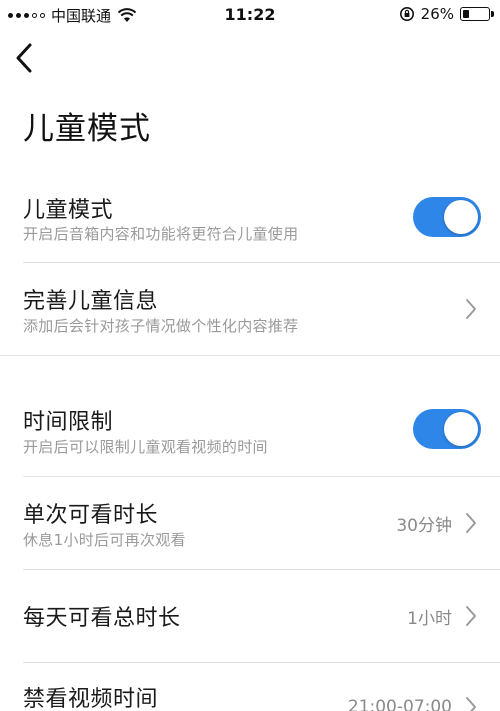  Describe the element at coordinates (91, 301) in the screenshot. I see `setting-title: 完善儿童信息` at that location.